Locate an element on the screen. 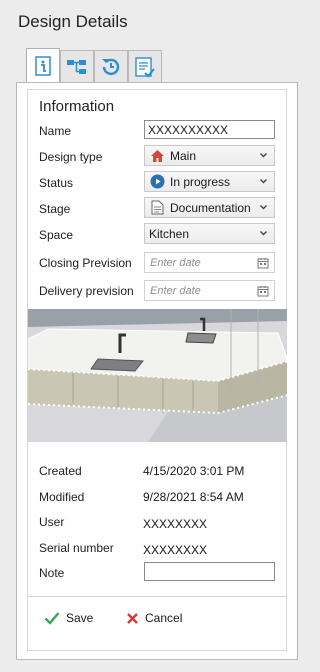  stage-value: Documentation is located at coordinates (210, 207).